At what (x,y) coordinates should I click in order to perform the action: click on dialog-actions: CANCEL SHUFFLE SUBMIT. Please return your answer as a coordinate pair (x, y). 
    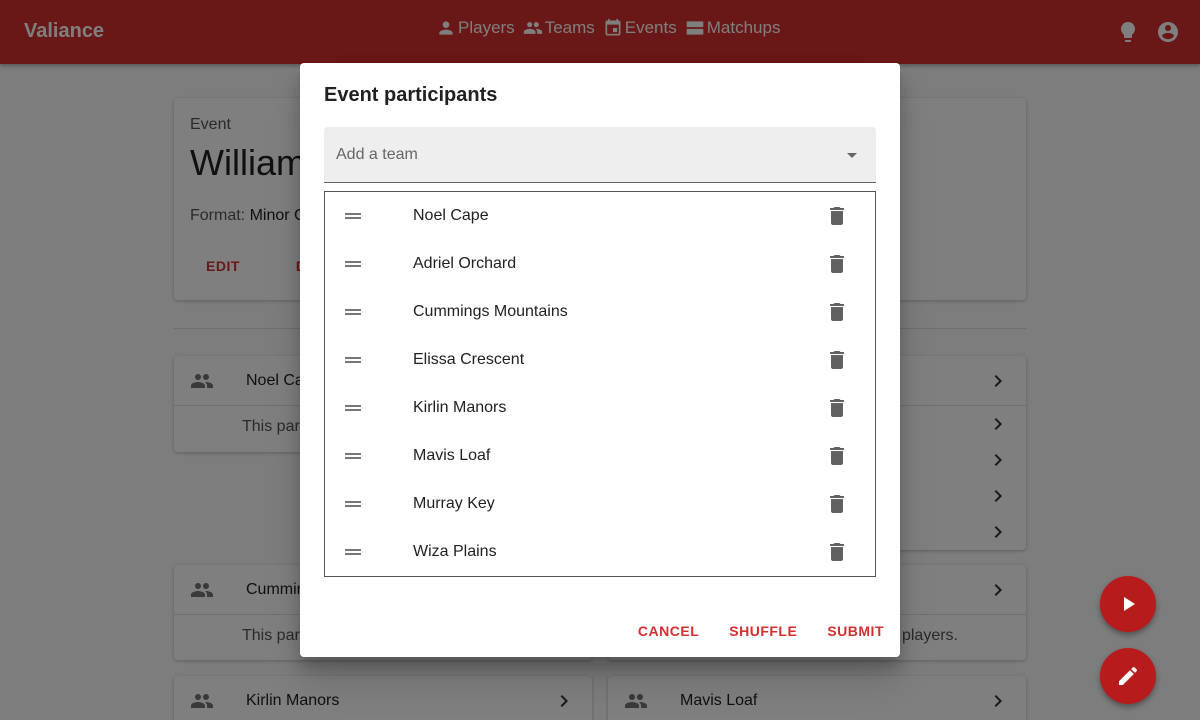
    Looking at the image, I should click on (754, 631).